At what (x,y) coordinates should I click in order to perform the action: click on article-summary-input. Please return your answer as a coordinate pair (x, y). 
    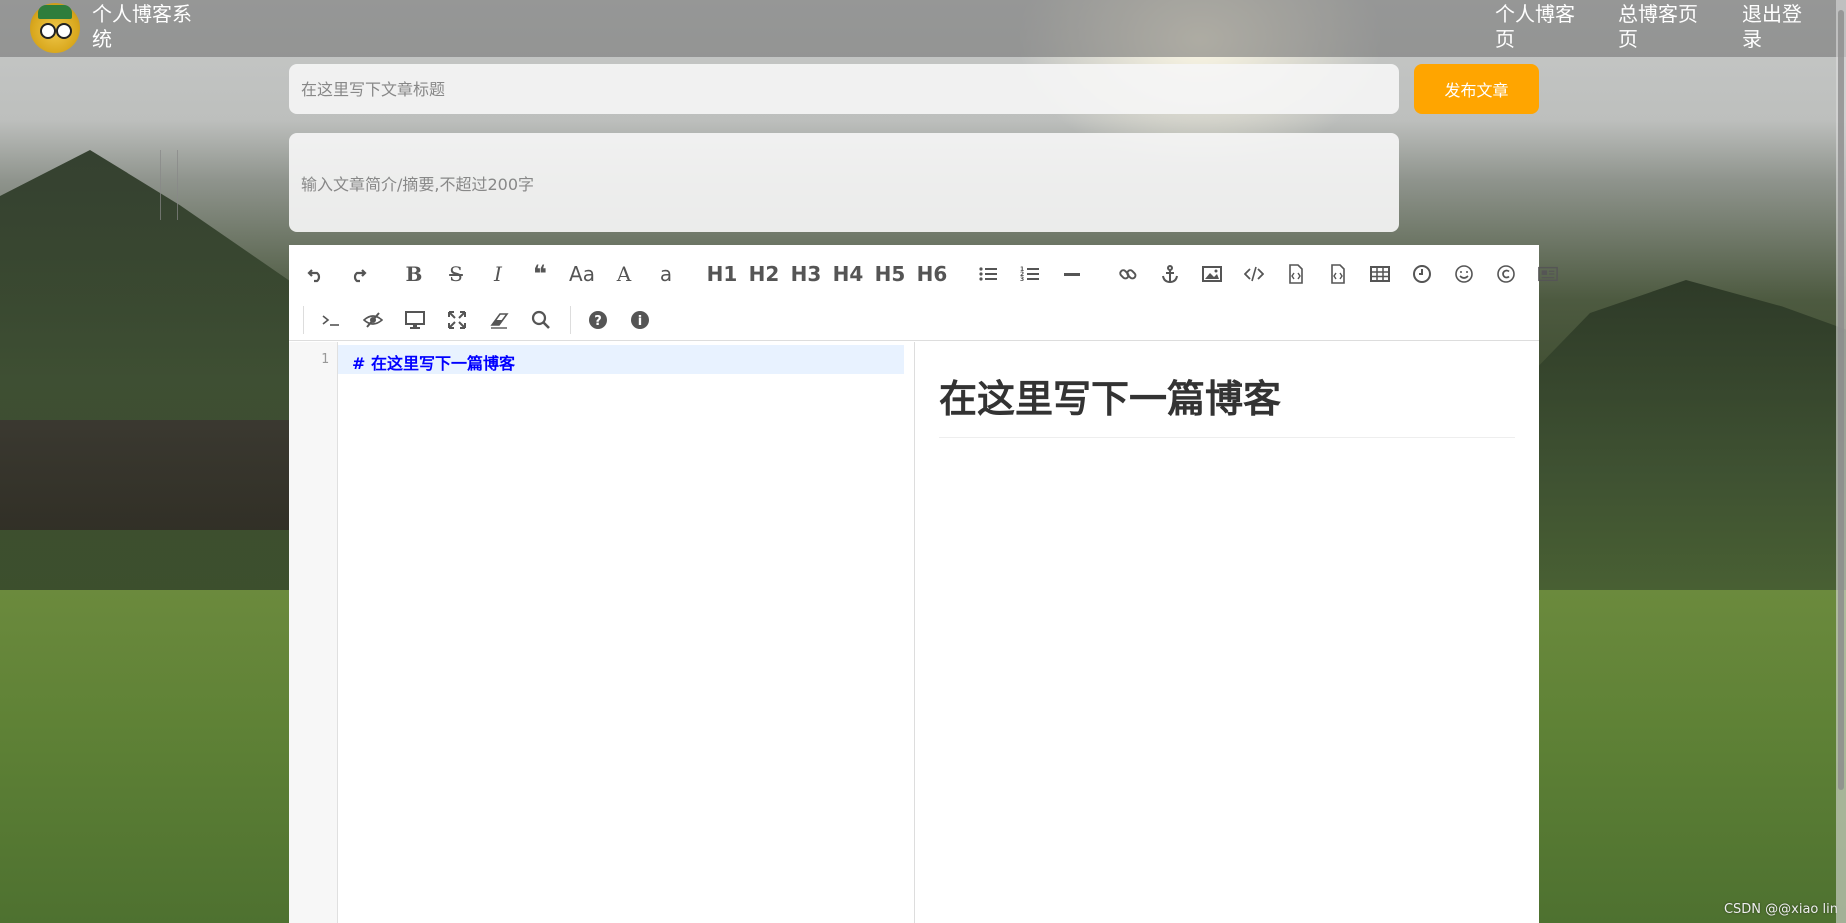
    Looking at the image, I should click on (844, 182).